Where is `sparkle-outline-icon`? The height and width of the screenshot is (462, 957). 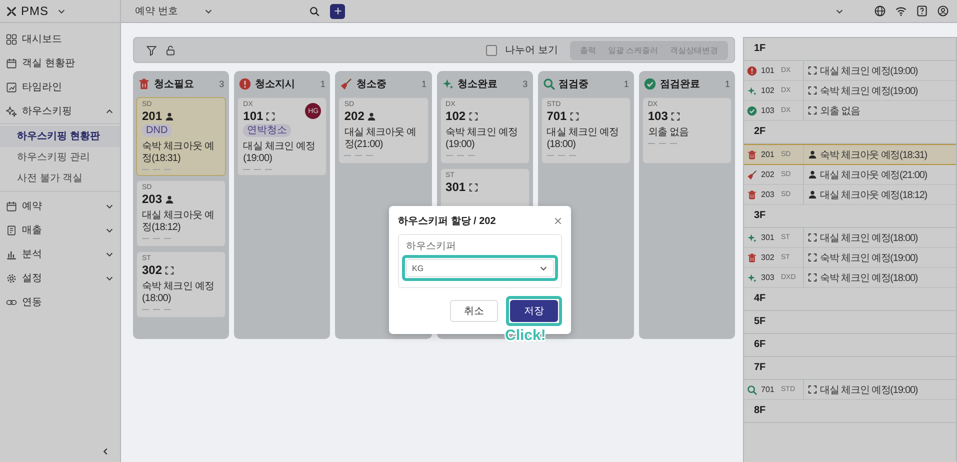 sparkle-outline-icon is located at coordinates (11, 111).